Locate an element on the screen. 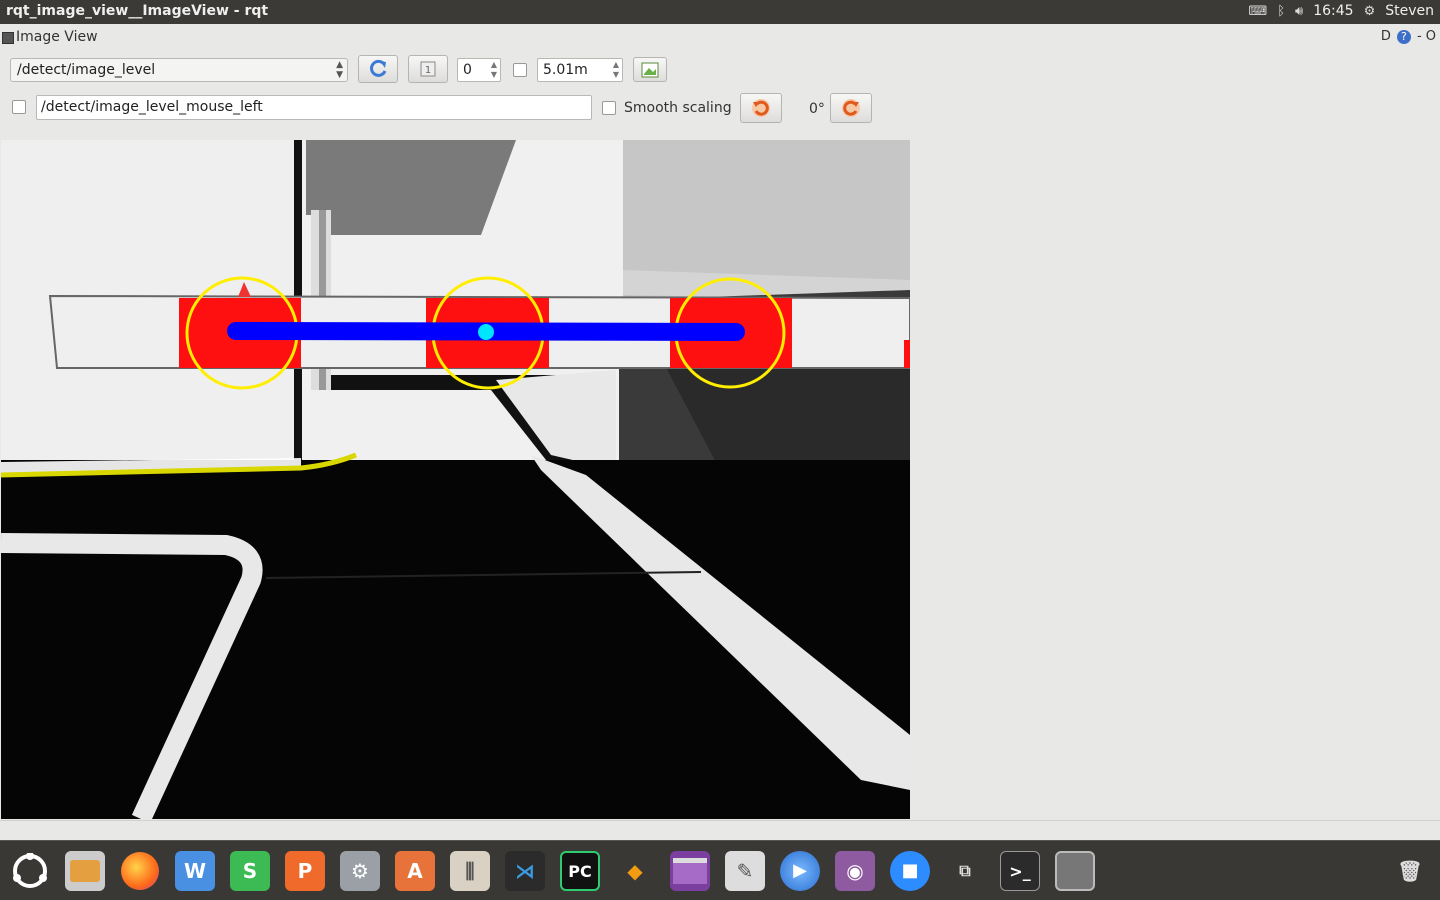 The width and height of the screenshot is (1440, 900). terminal-icon: >_ is located at coordinates (1020, 871).